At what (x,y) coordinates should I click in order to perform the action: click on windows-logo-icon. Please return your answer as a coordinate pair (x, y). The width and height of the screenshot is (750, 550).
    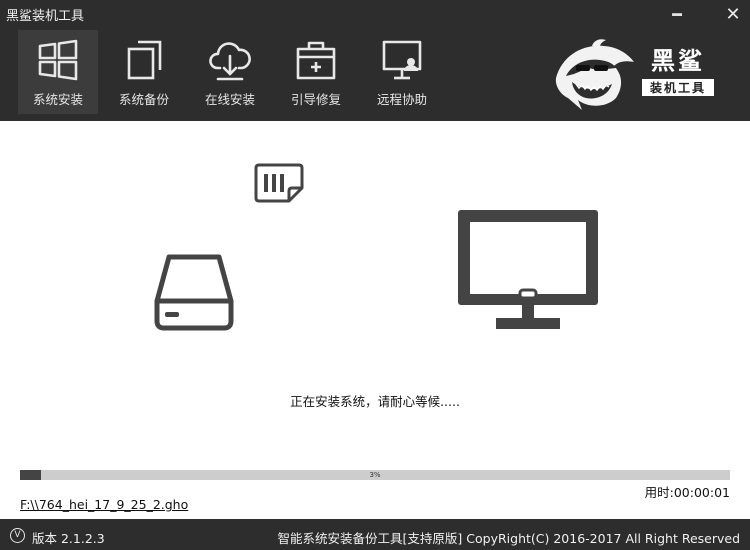
    Looking at the image, I should click on (58, 60).